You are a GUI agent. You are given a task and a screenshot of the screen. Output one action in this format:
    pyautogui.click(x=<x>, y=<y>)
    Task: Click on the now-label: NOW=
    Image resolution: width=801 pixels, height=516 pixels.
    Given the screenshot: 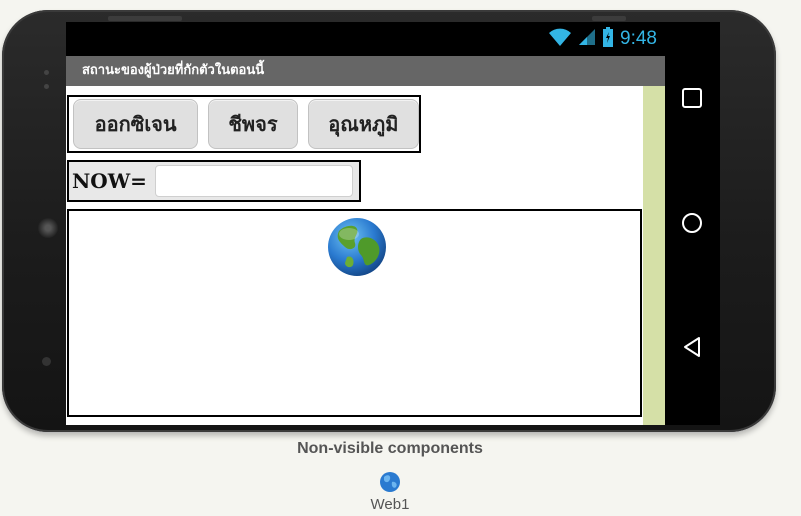 What is the action you would take?
    pyautogui.click(x=109, y=181)
    